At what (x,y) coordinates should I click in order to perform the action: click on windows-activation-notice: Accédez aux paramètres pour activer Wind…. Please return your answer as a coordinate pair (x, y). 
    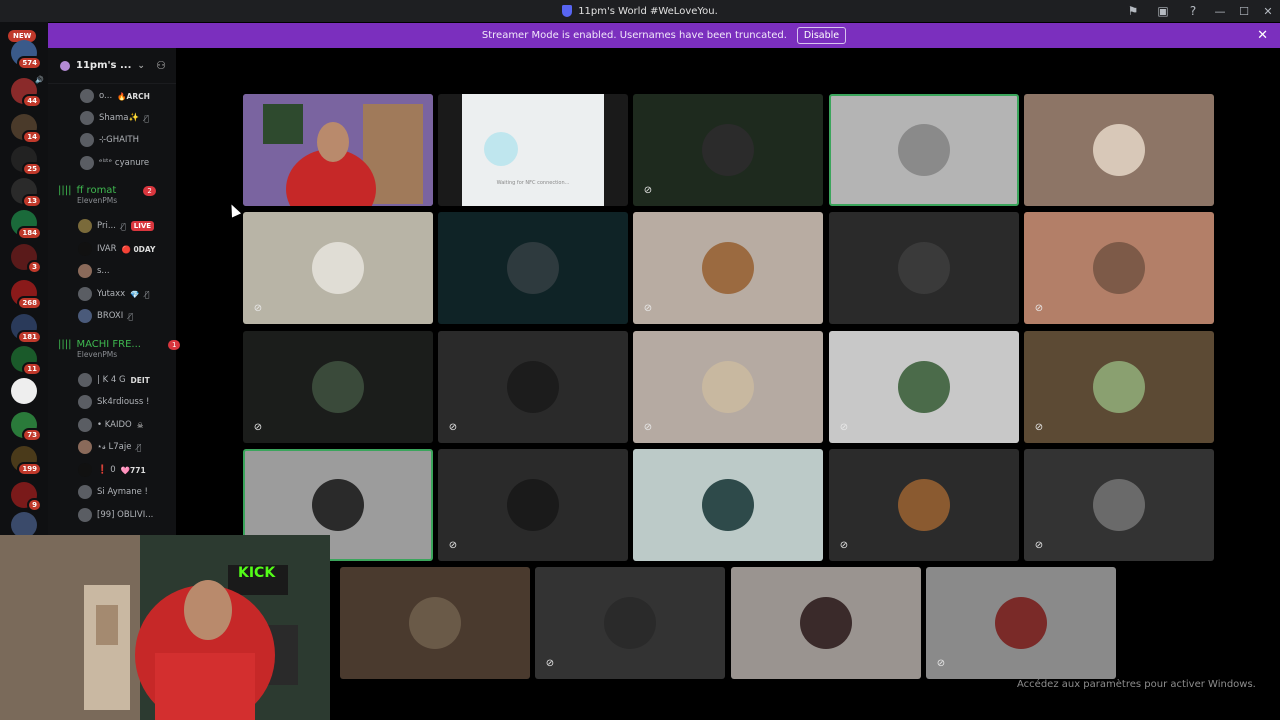
    Looking at the image, I should click on (1136, 684).